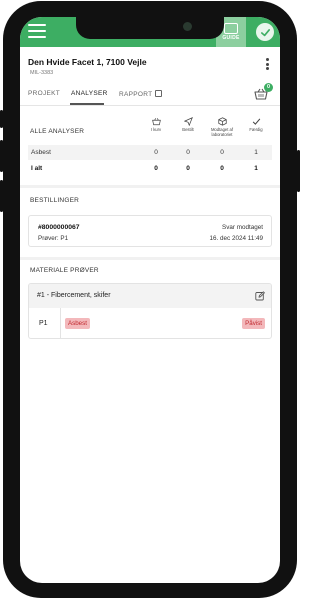 The width and height of the screenshot is (320, 600). What do you see at coordinates (268, 87) in the screenshot?
I see `basket-count-badge: 0` at bounding box center [268, 87].